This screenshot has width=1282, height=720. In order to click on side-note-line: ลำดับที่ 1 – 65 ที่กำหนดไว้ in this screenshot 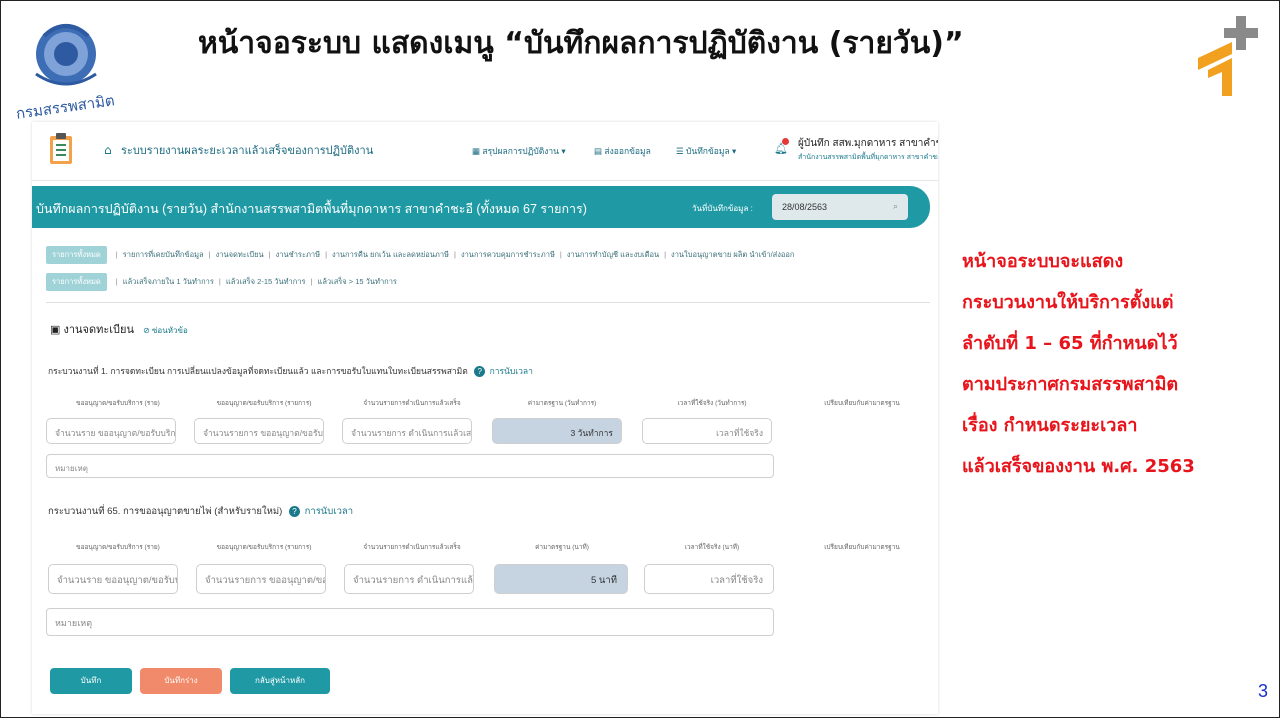, I will do `click(1070, 343)`.